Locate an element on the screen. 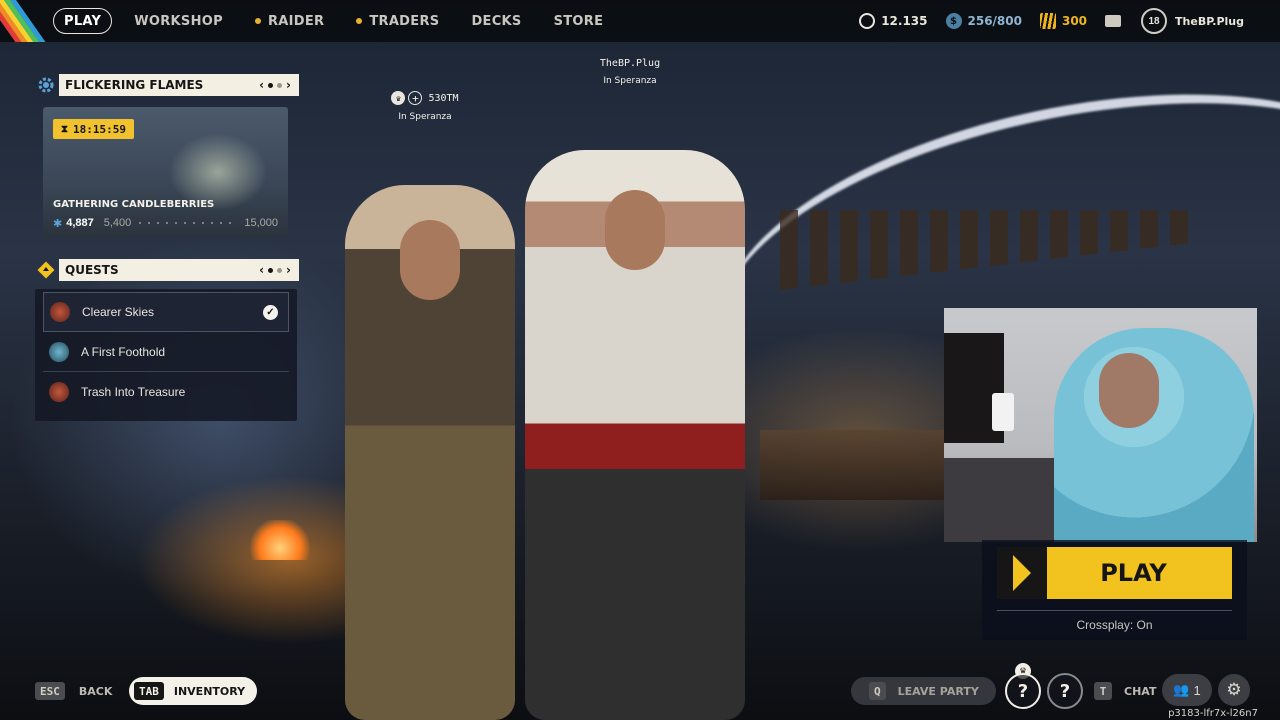 This screenshot has height=720, width=1280. player-right-status: In Speranza is located at coordinates (630, 81).